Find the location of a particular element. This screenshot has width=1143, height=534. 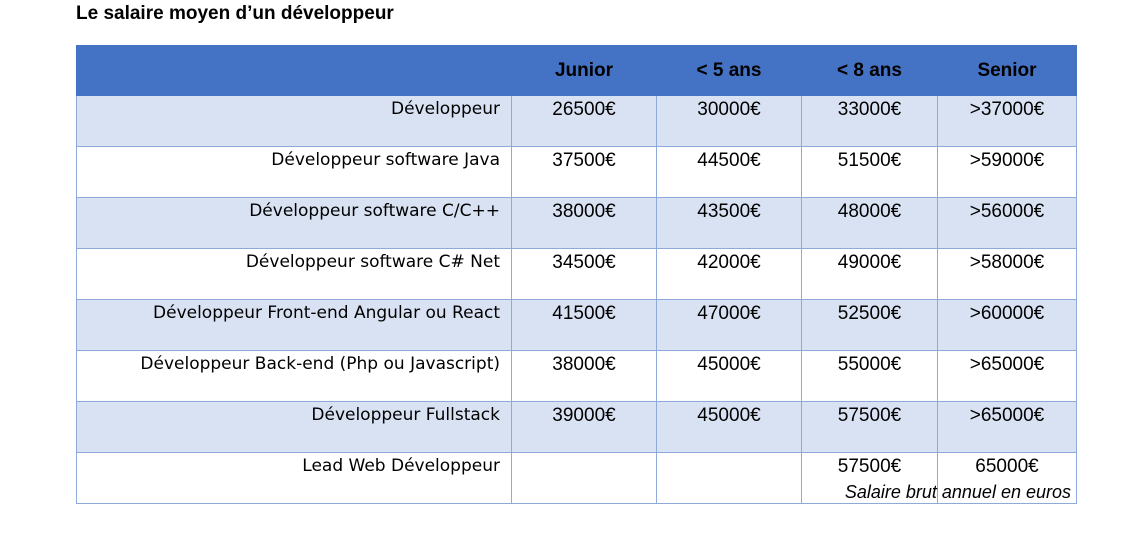

salary-cell: >58000€ is located at coordinates (1007, 274).